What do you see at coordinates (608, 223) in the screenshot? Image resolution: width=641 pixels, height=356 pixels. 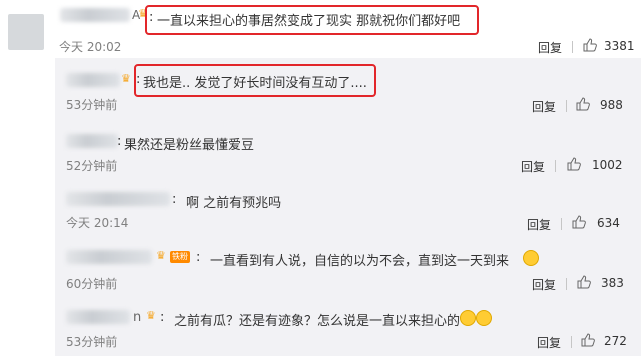 I see `like-count: 634` at bounding box center [608, 223].